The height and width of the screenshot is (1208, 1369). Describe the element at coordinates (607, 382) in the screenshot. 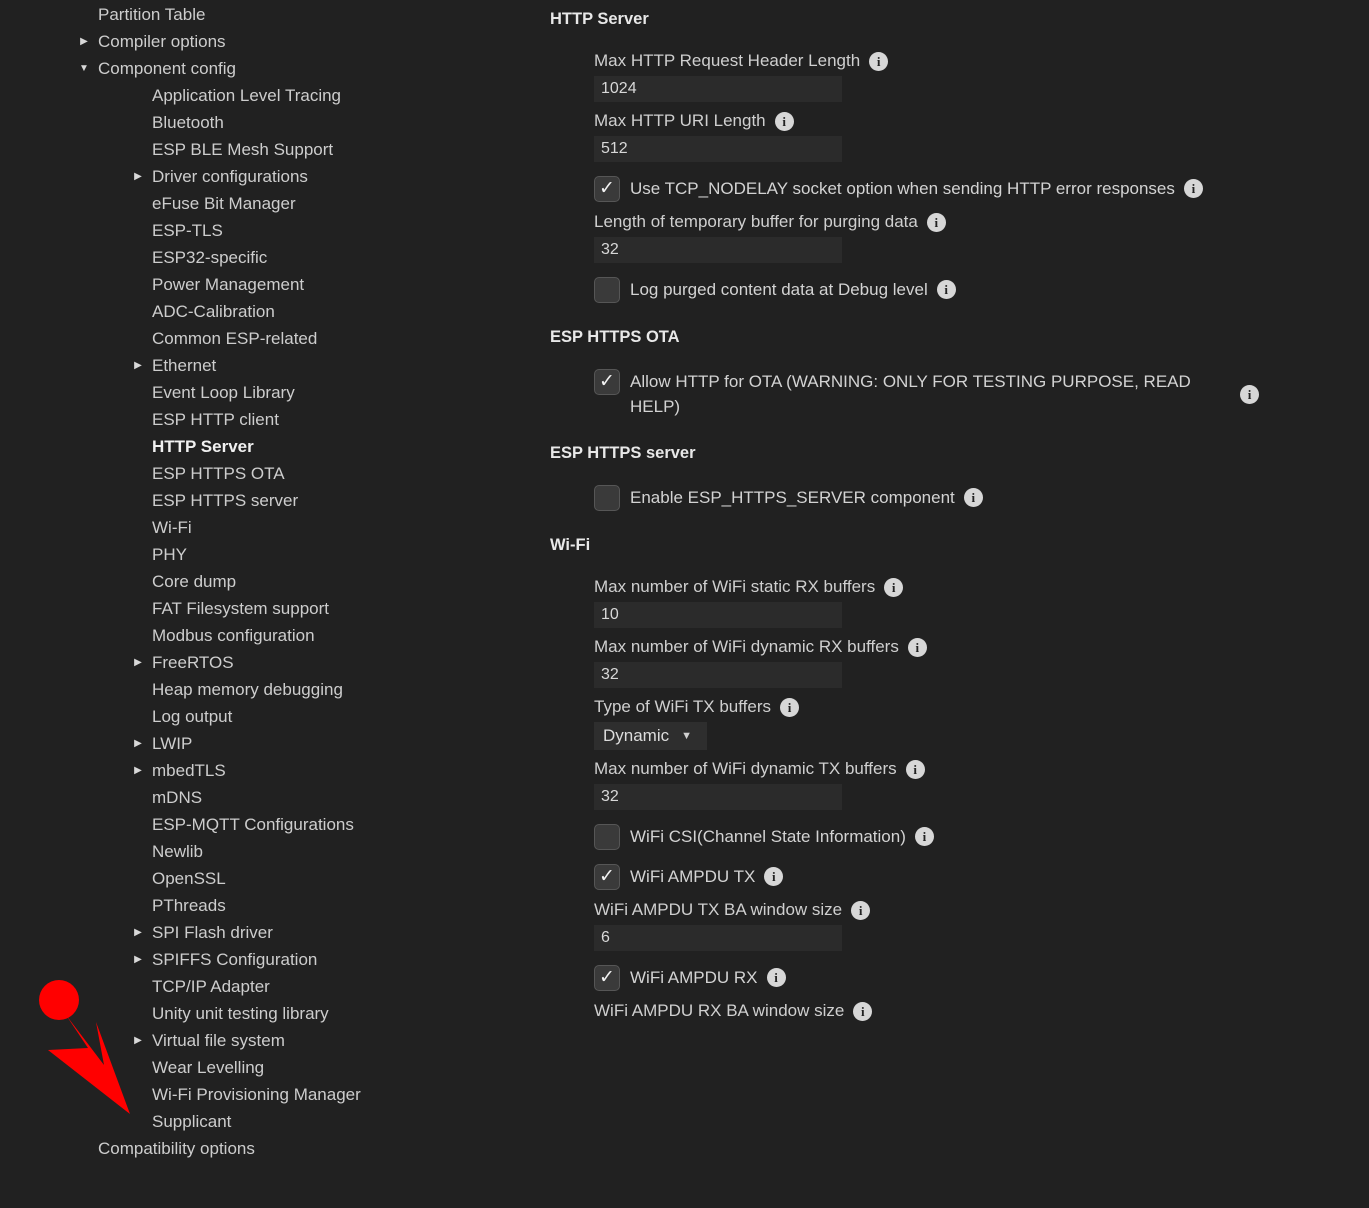

I see `checkbox-allow-http-for-ota-warning-only-for-testing-purpos` at that location.